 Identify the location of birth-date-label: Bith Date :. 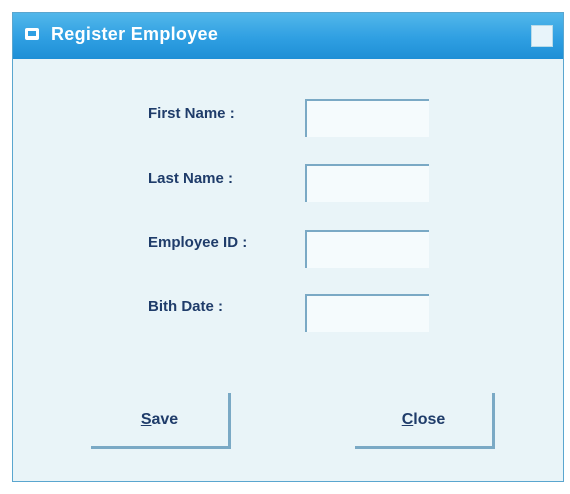
(185, 306).